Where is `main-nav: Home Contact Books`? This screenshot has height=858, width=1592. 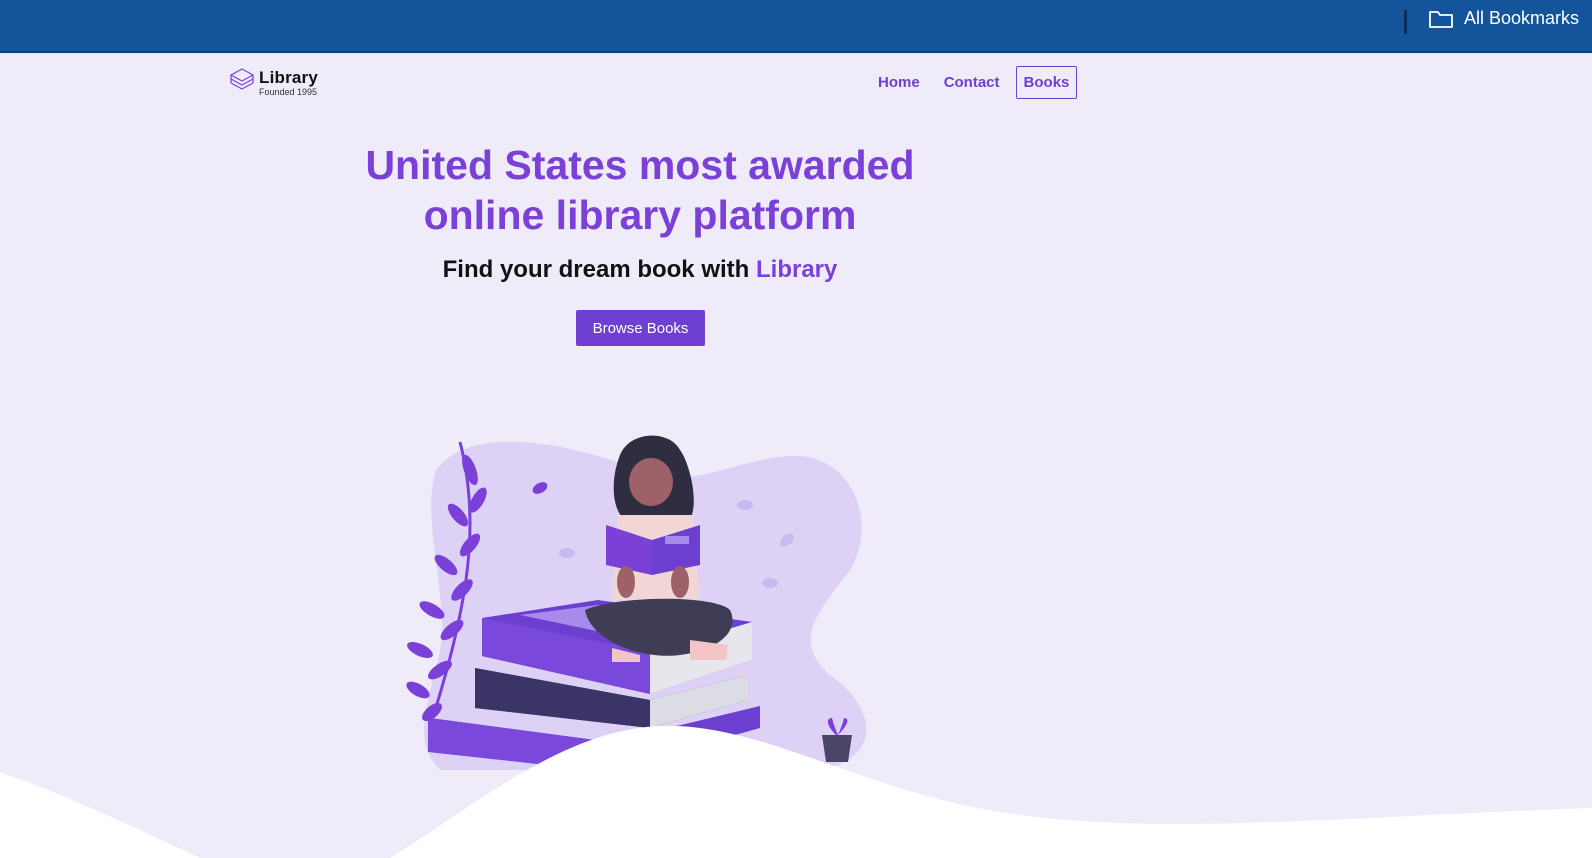
main-nav: Home Contact Books is located at coordinates (974, 82).